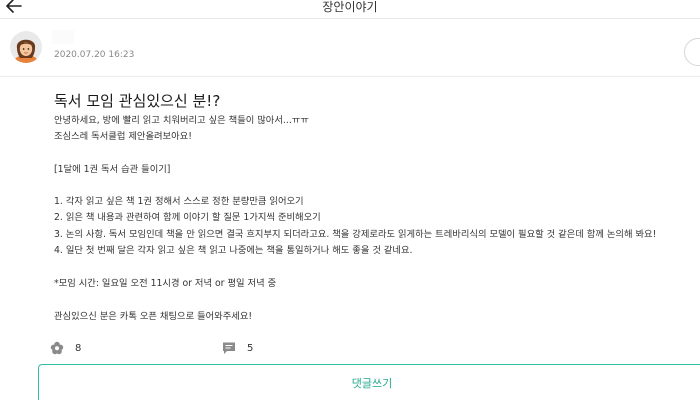  Describe the element at coordinates (57, 348) in the screenshot. I see `flower-icon` at that location.